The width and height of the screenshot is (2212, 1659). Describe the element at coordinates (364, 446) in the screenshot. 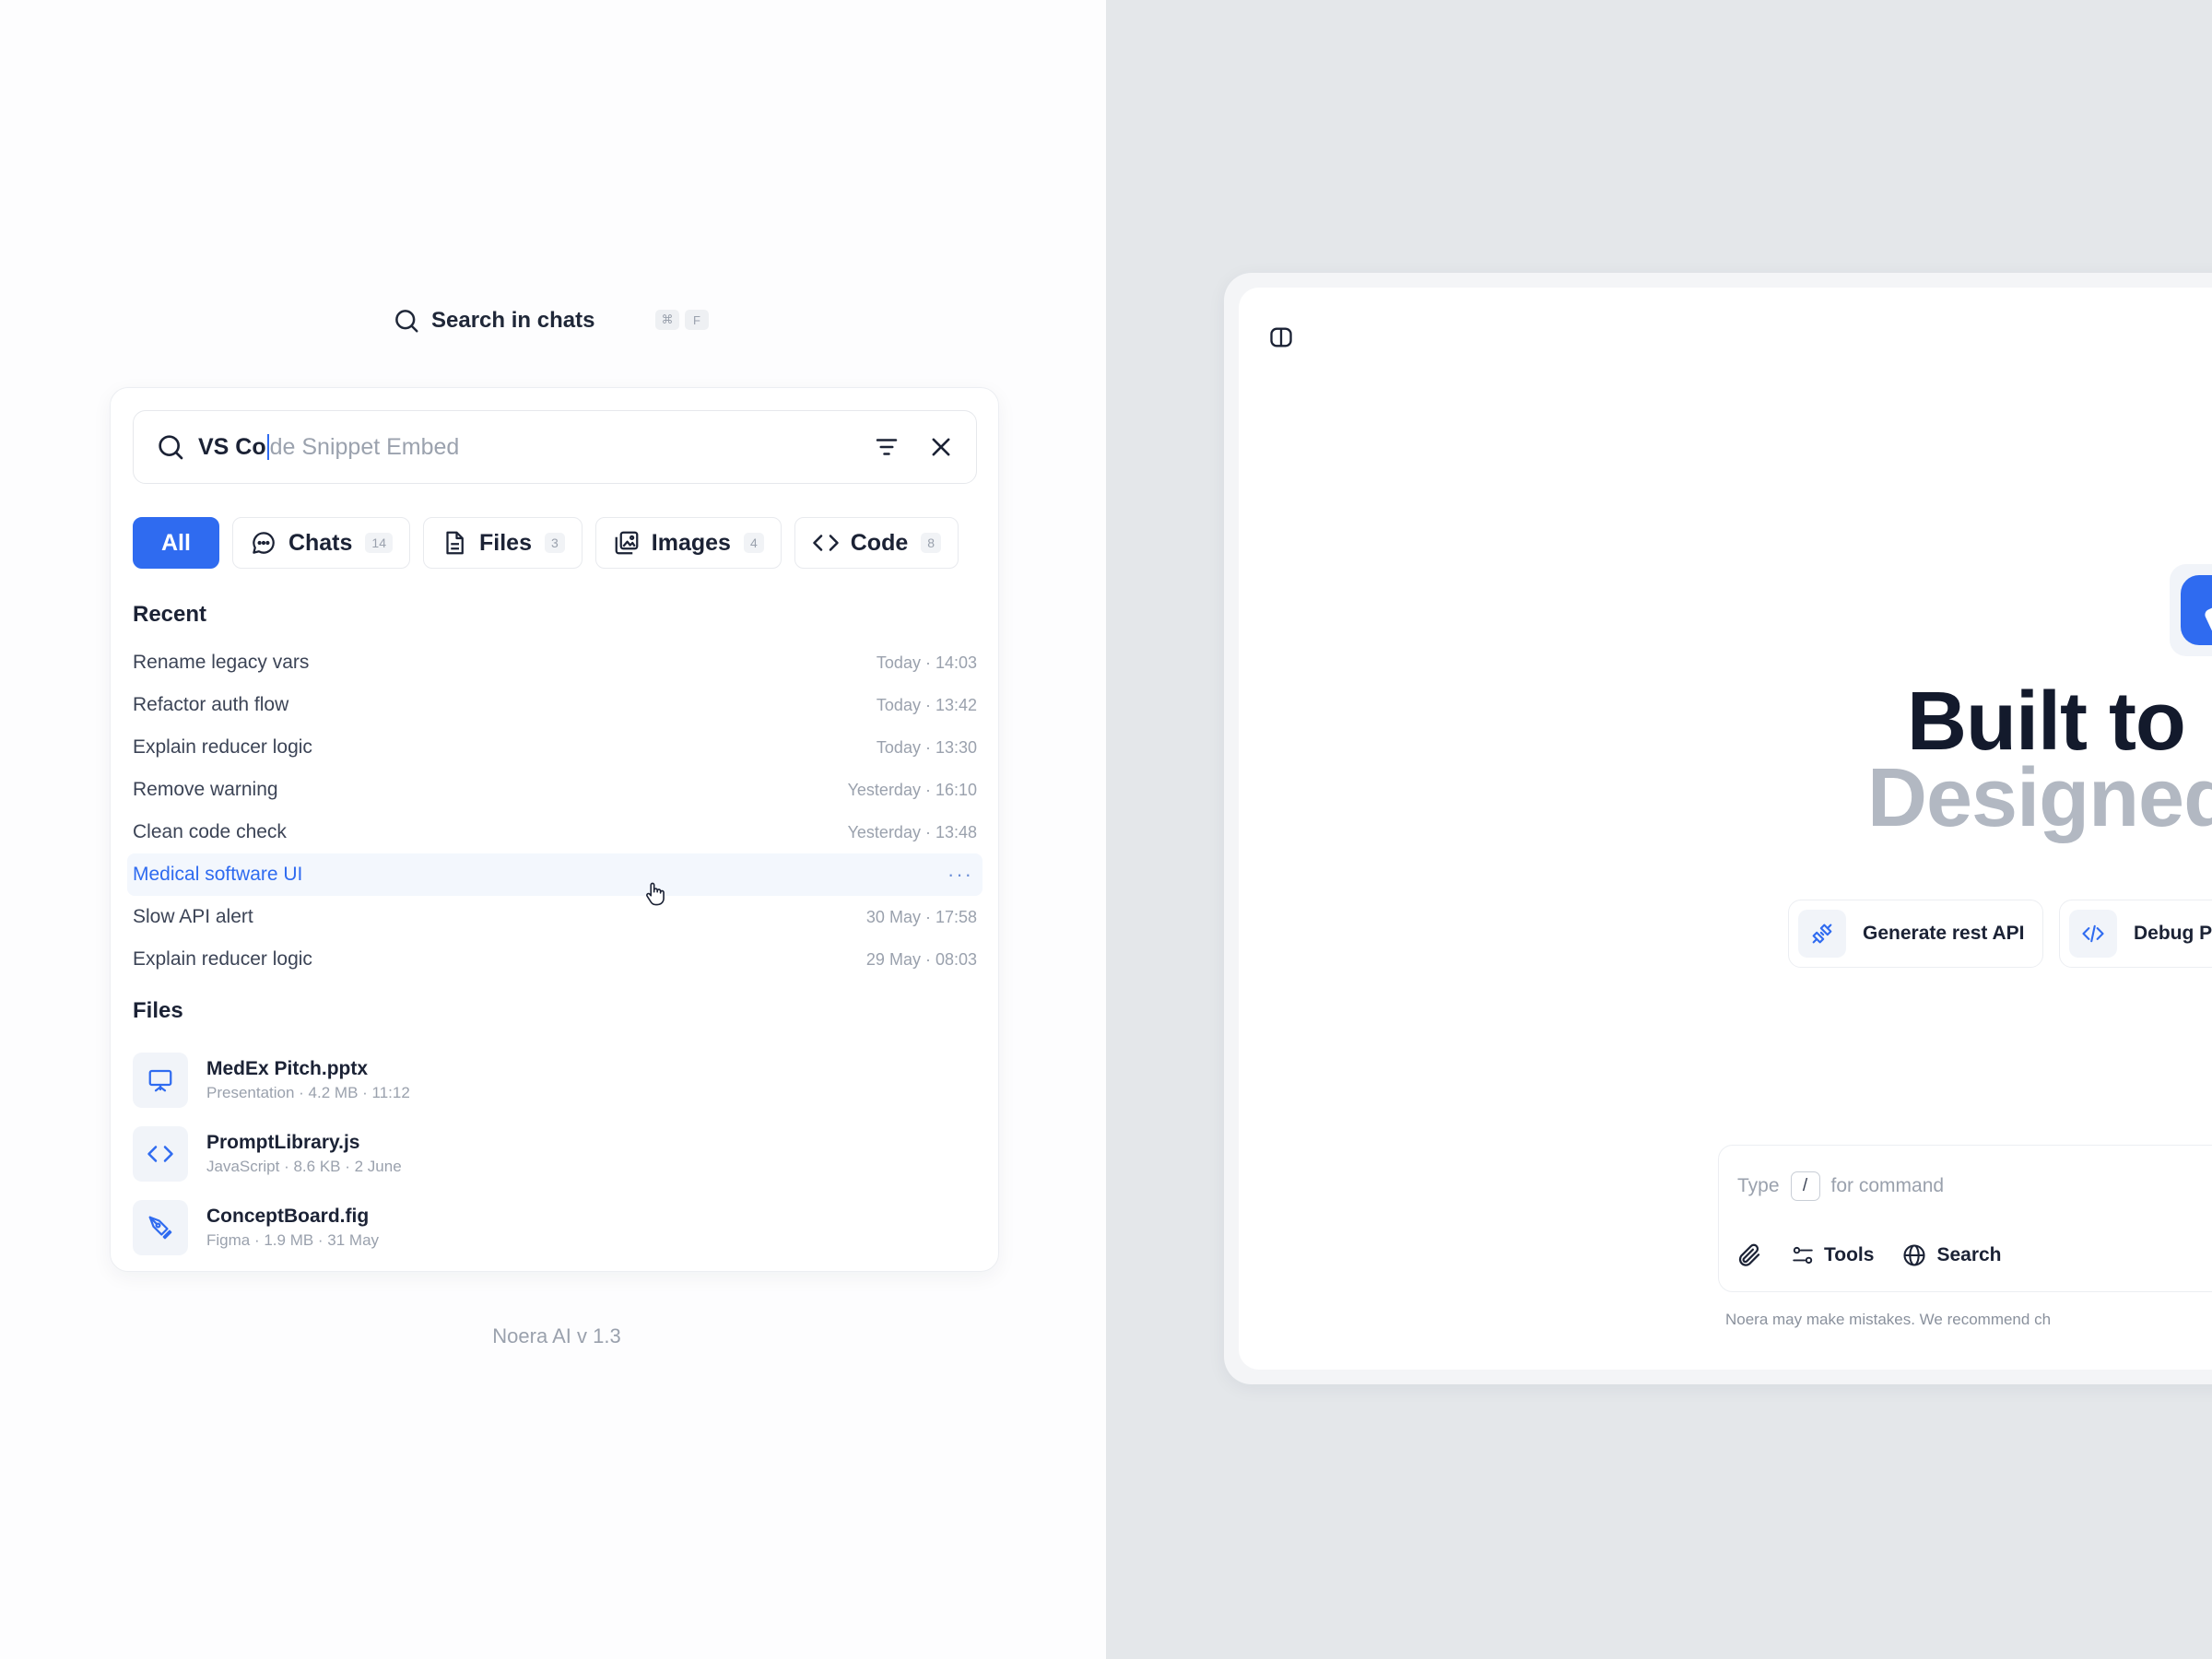

I see `search-suggestion-text: de Snippet Embed` at that location.